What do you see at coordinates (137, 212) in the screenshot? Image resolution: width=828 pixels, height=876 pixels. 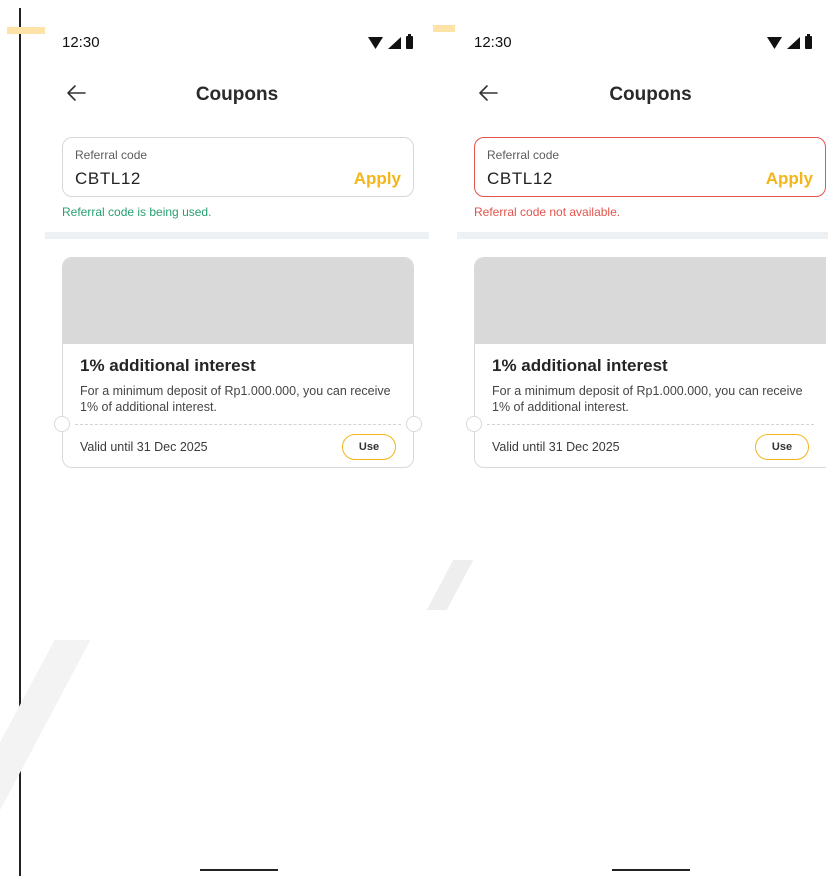 I see `referral-success-message: Referral code is being used.` at bounding box center [137, 212].